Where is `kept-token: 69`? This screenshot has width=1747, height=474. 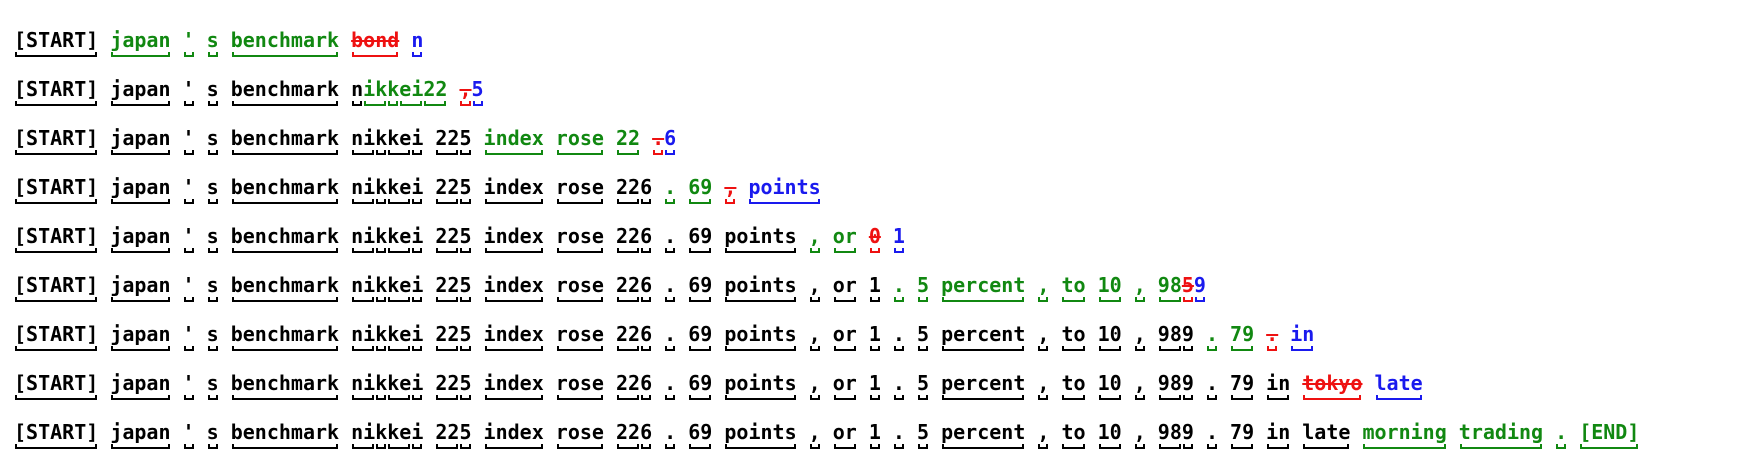 kept-token: 69 is located at coordinates (700, 238).